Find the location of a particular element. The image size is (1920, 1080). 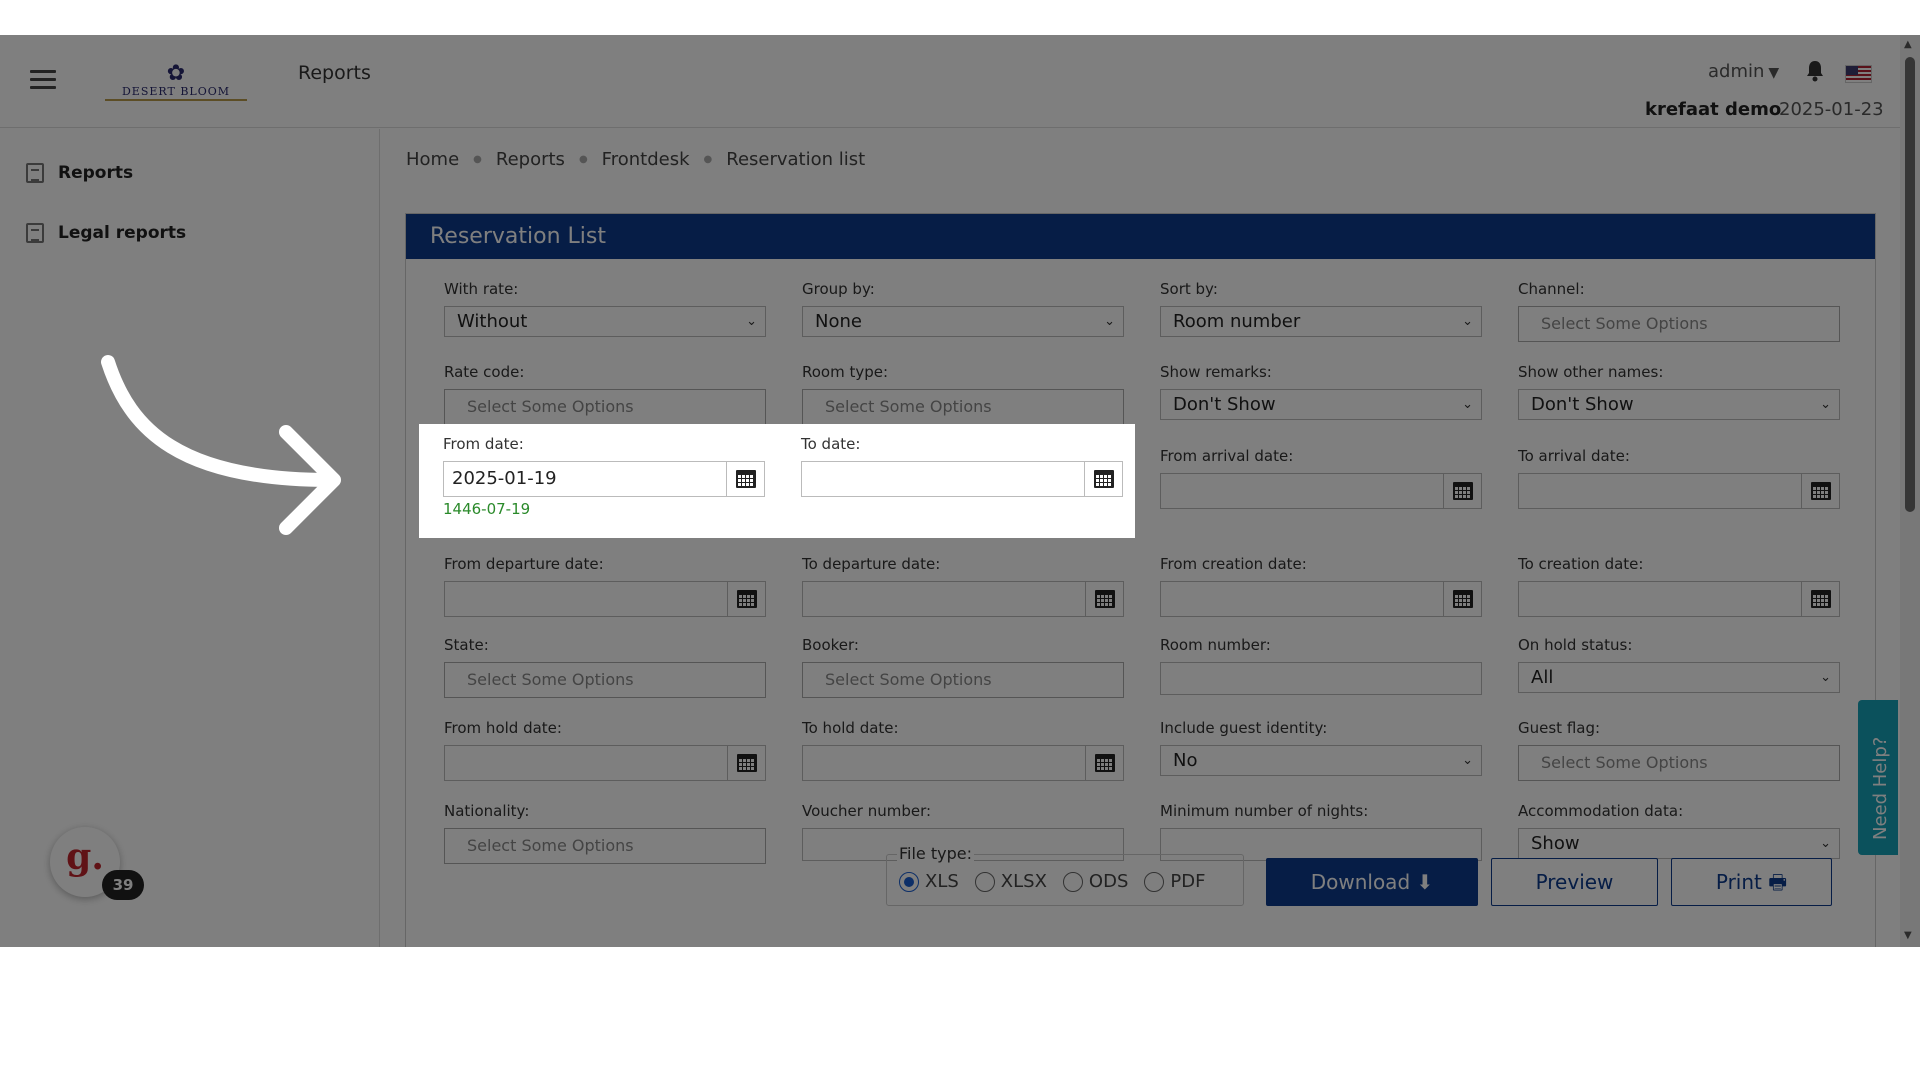

booker-field: Booker: Select Some Options is located at coordinates (963, 667).